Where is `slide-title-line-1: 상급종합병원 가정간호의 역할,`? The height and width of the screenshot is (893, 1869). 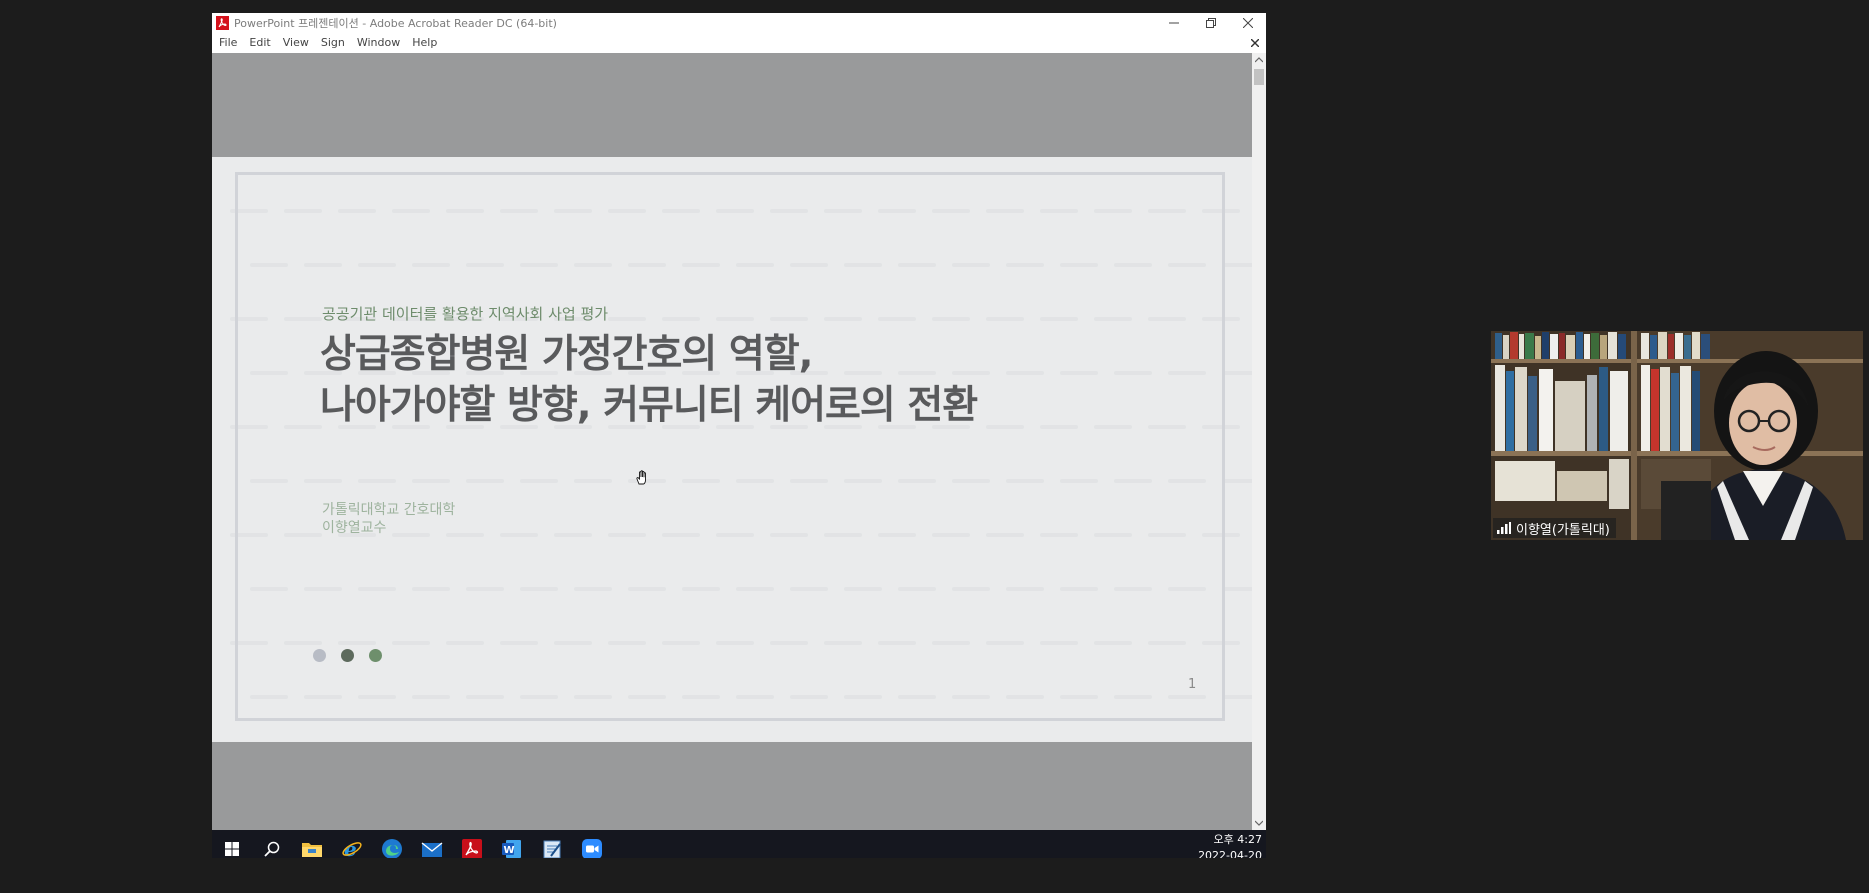
slide-title-line-1: 상급종합병원 가정간호의 역할, is located at coordinates (566, 354).